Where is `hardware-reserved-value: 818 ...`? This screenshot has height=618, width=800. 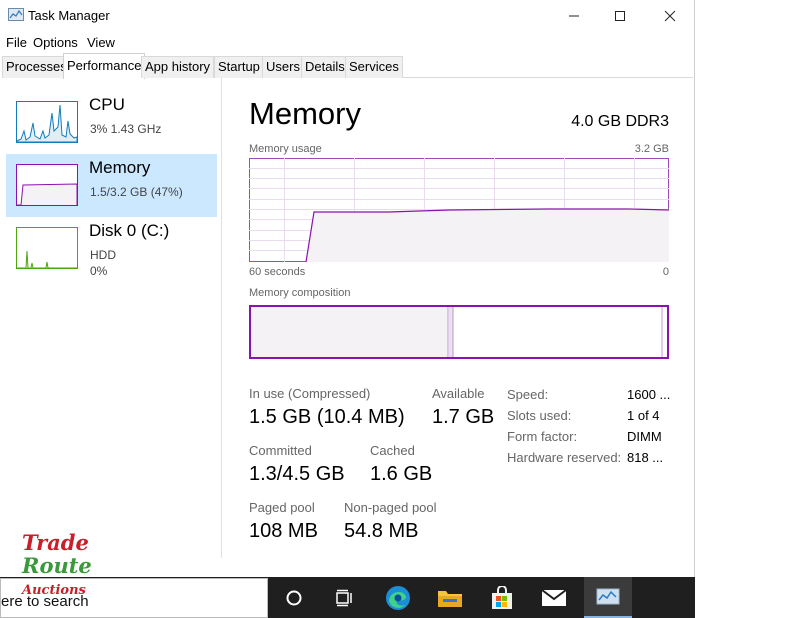
hardware-reserved-value: 818 ... is located at coordinates (645, 457).